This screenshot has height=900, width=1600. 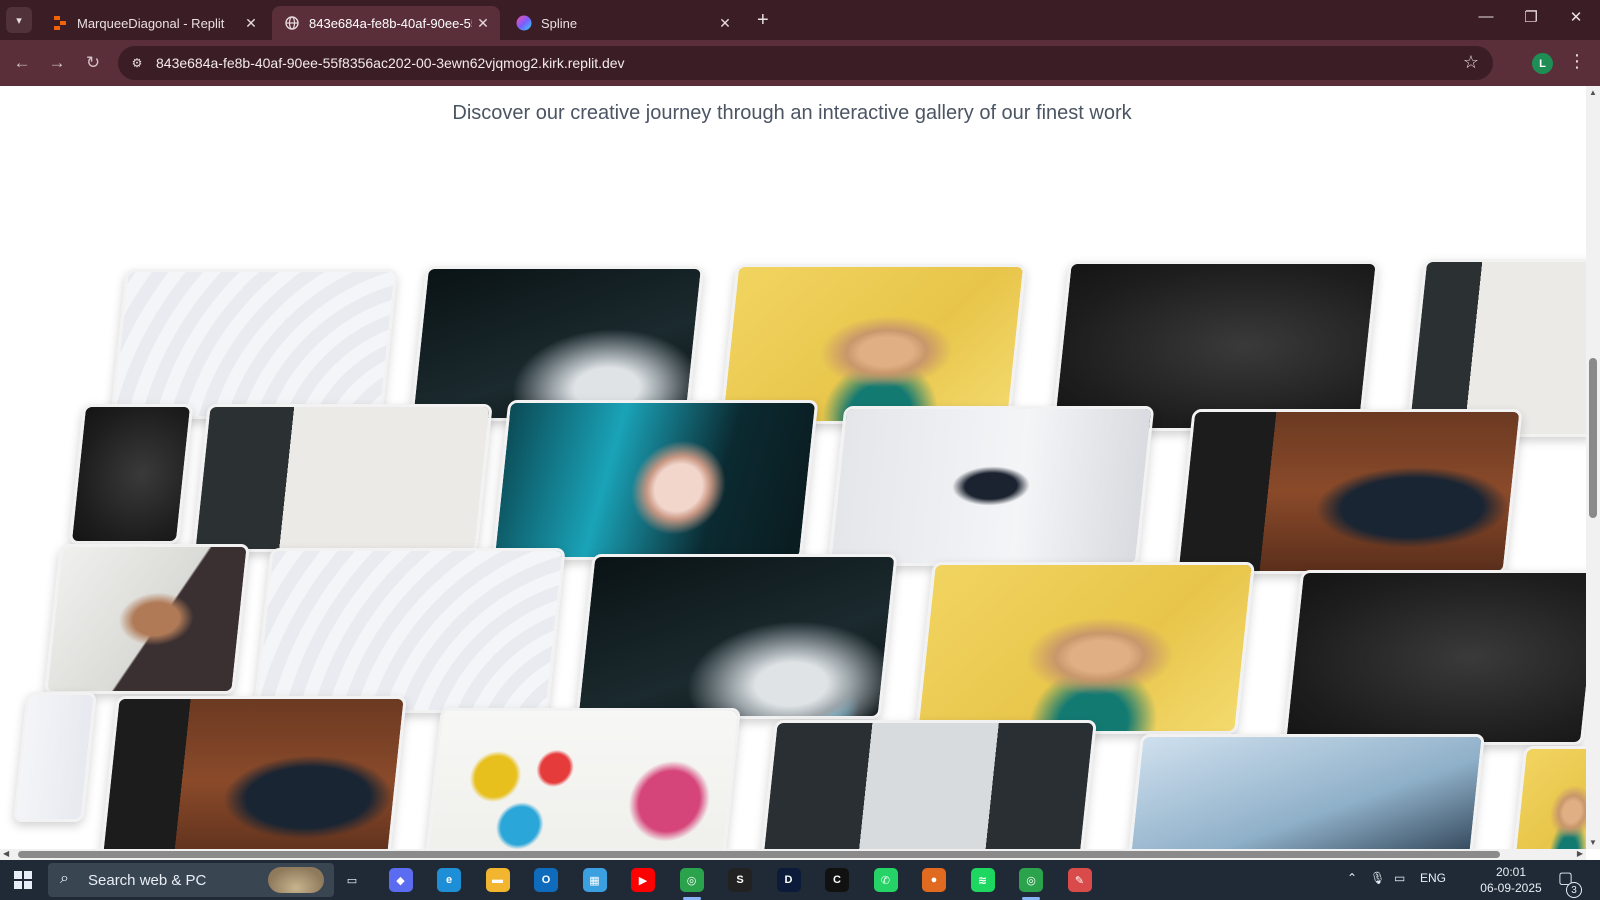 What do you see at coordinates (837, 880) in the screenshot?
I see `capcut-icon: C` at bounding box center [837, 880].